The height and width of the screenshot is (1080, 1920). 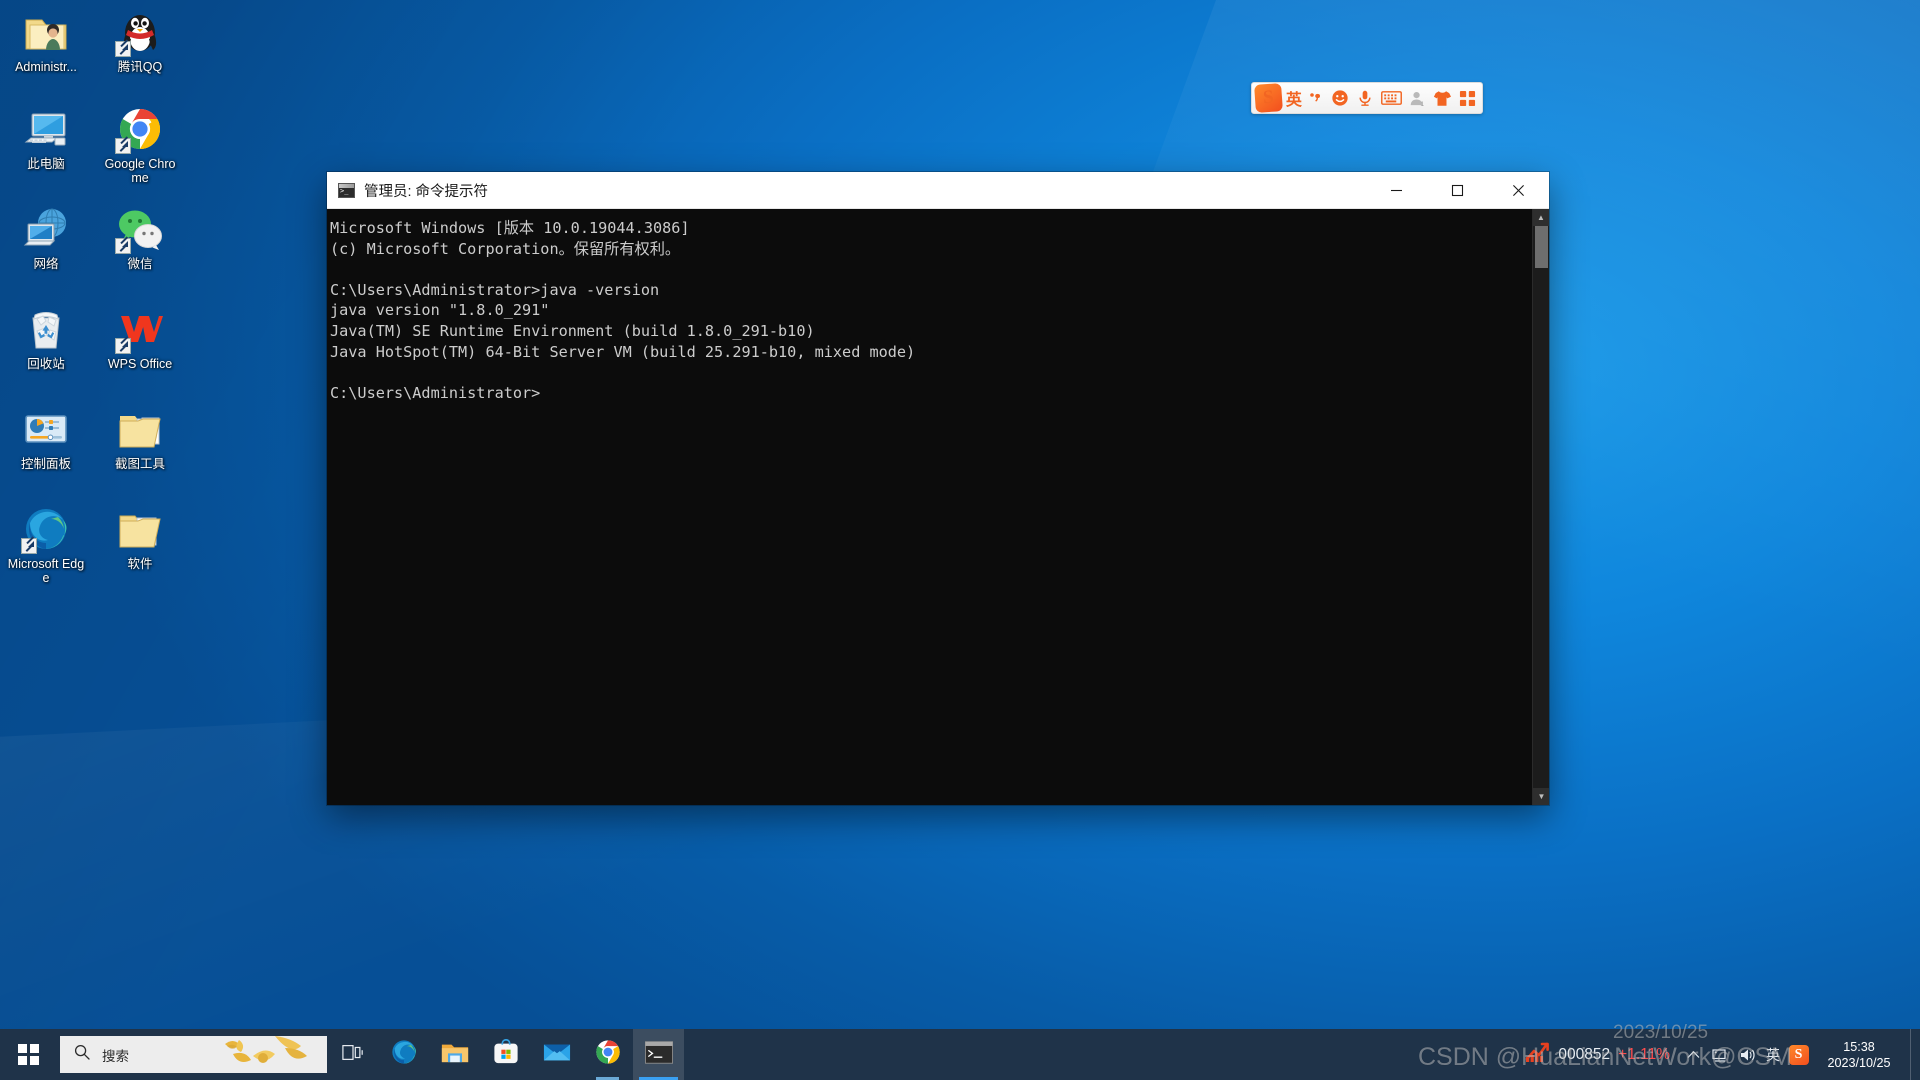 What do you see at coordinates (46, 364) in the screenshot?
I see `desktop-icon-label: 回收站` at bounding box center [46, 364].